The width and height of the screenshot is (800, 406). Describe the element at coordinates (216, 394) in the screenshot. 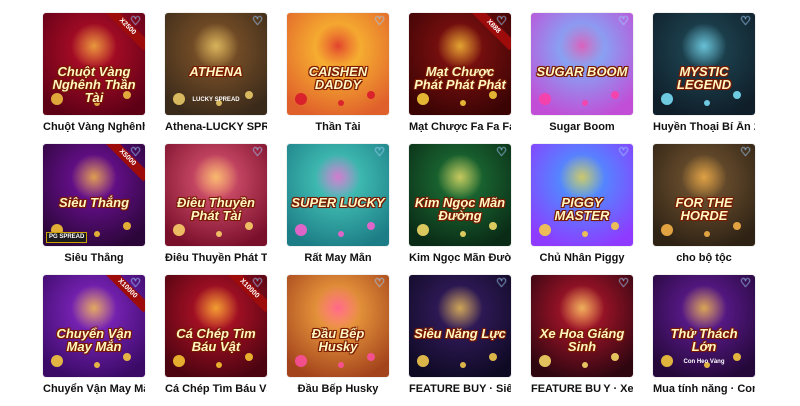

I see `game-caption: Cá Chép Tìm Báu Vậ` at that location.